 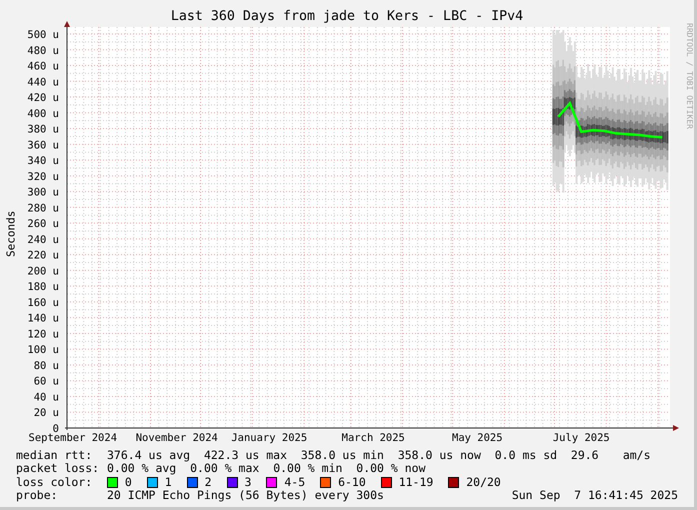 What do you see at coordinates (245, 495) in the screenshot?
I see `probe-description: 20 ICMP Echo Pings (56 Bytes) every 300s` at bounding box center [245, 495].